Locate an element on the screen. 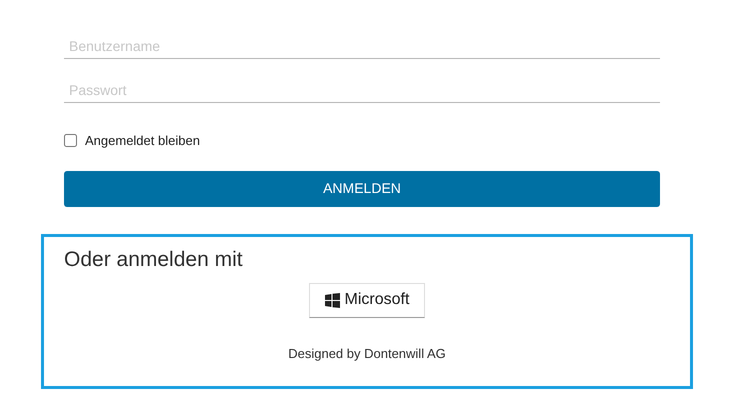 The height and width of the screenshot is (405, 736). login-button: ANMELDEN is located at coordinates (362, 188).